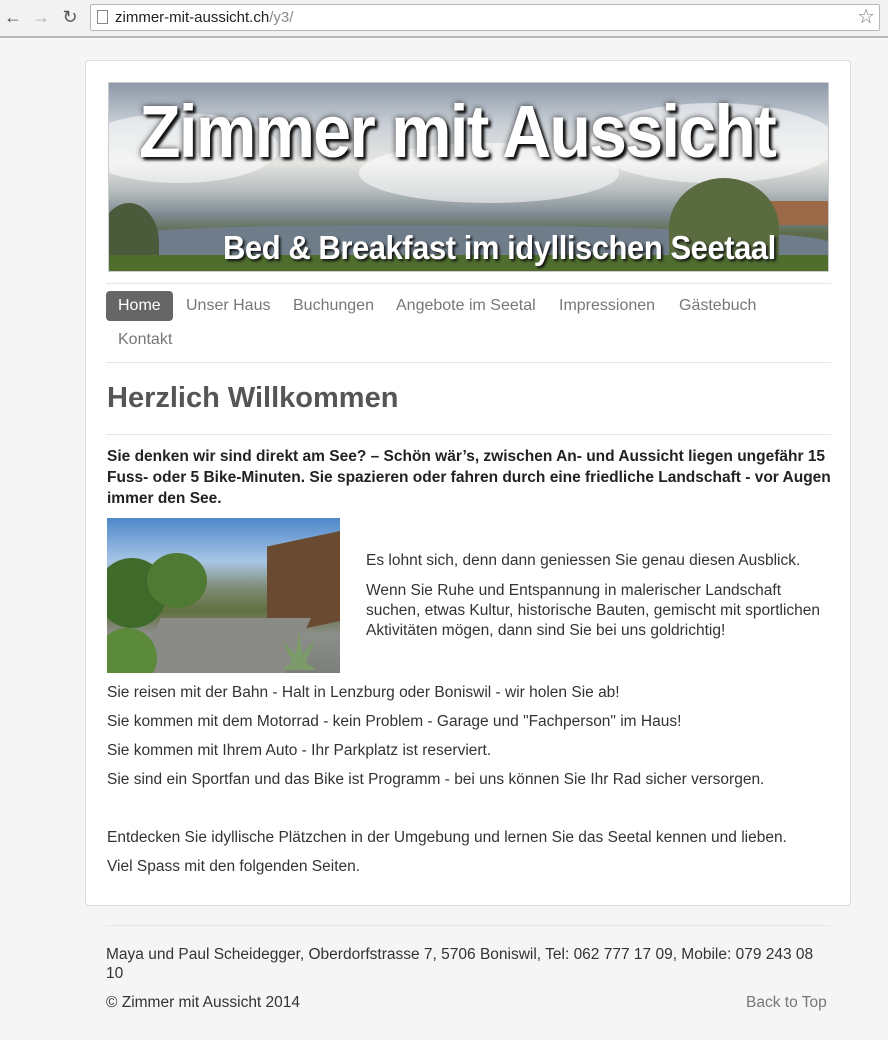 This screenshot has height=1040, width=888. Describe the element at coordinates (485, 17) in the screenshot. I see `address-bar: zimmer-mit-aussicht.ch/y3/ ☆` at that location.